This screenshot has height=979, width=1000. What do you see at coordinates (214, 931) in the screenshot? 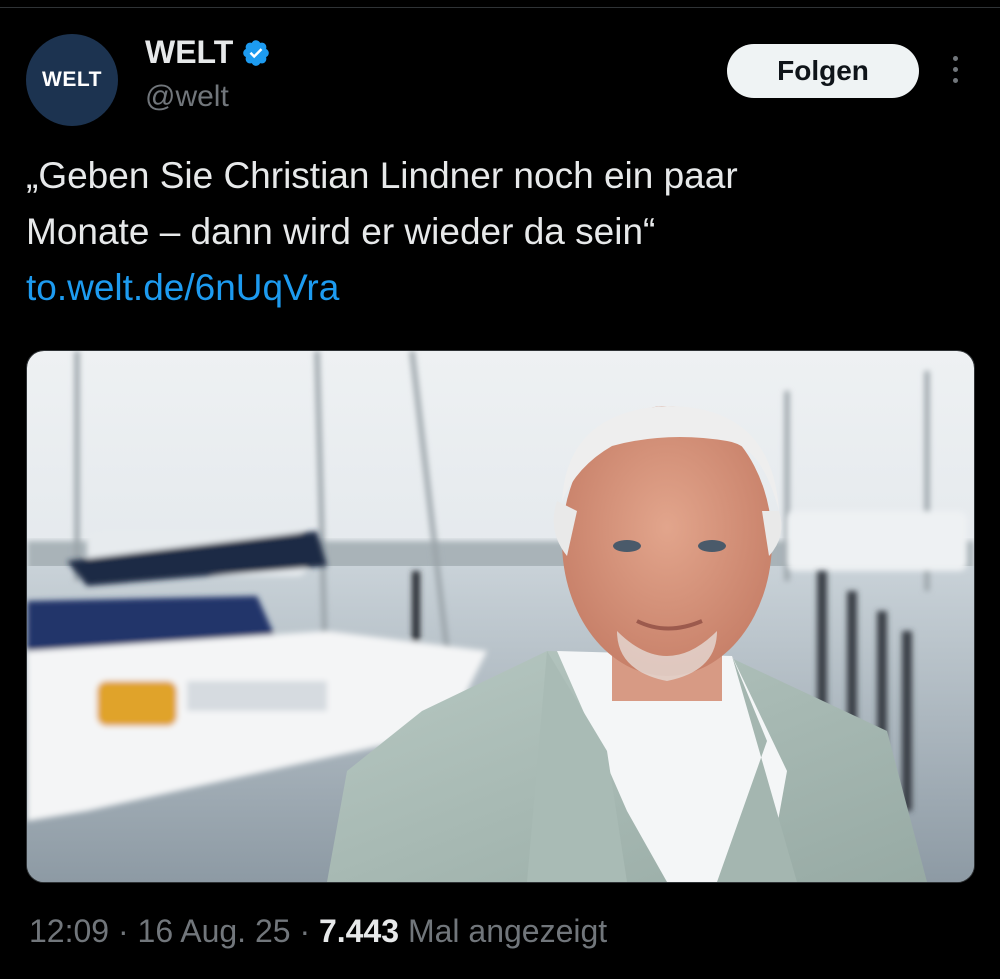
I see `tweet-date: 16 Aug. 25` at bounding box center [214, 931].